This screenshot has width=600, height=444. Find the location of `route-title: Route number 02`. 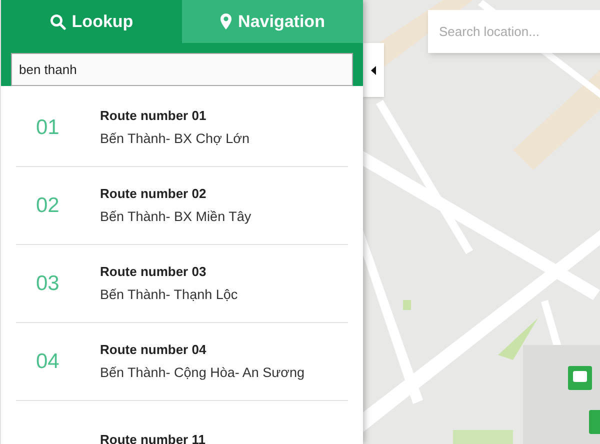

route-title: Route number 02 is located at coordinates (154, 193).